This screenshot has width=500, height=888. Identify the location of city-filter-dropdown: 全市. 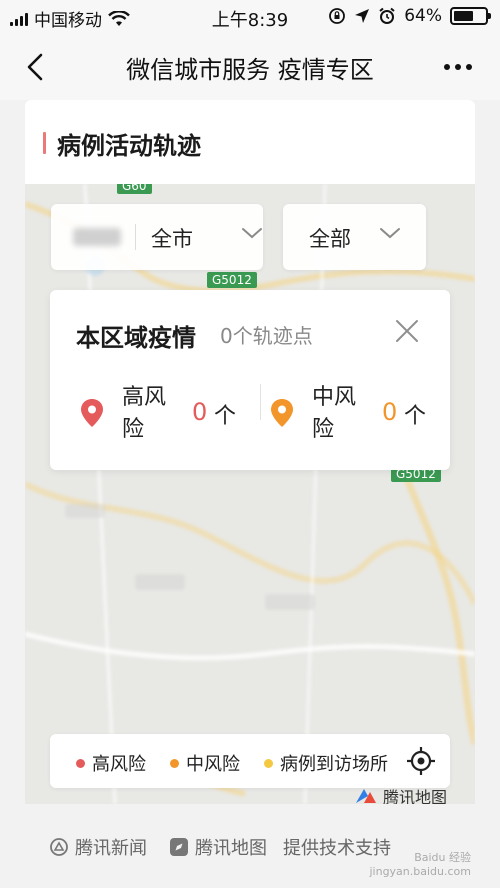
(157, 237).